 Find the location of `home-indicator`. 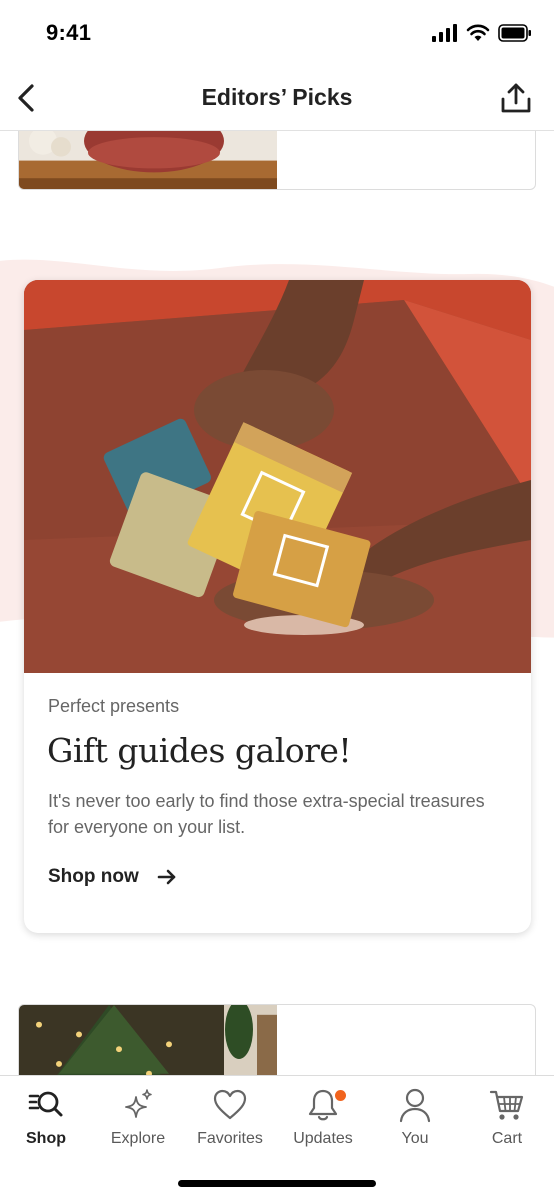

home-indicator is located at coordinates (277, 1183).